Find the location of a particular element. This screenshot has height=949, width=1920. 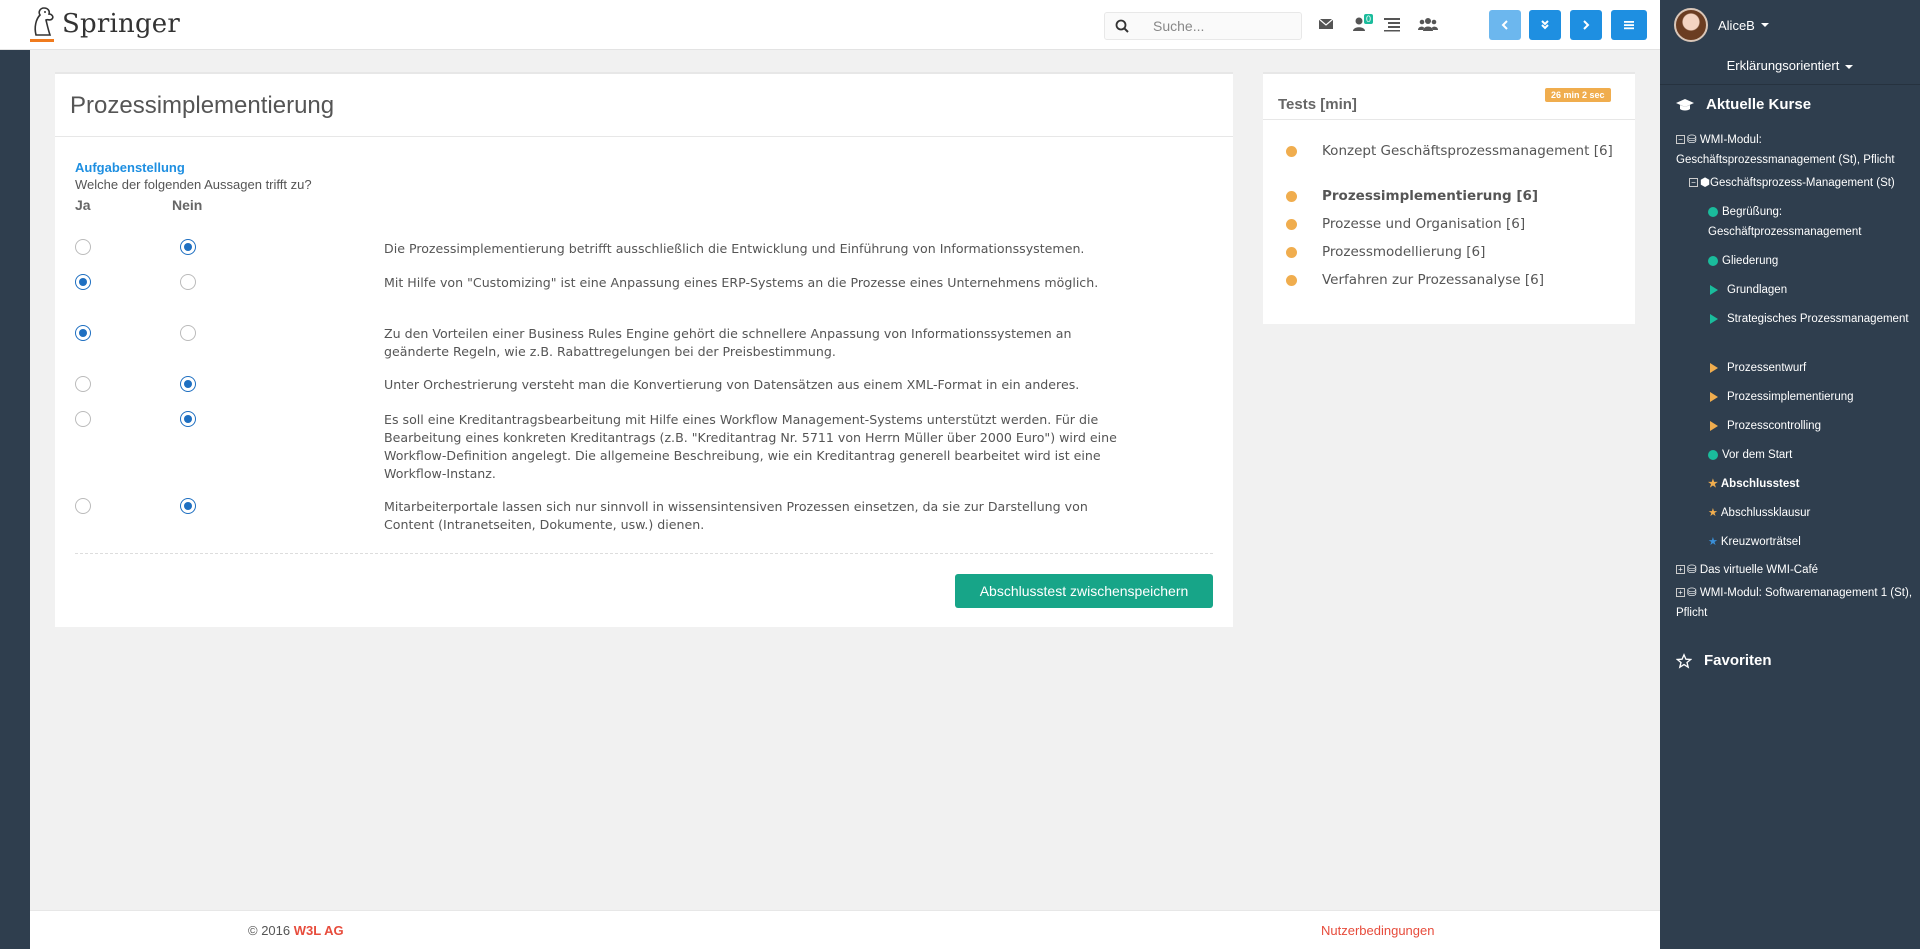

dashed-divider is located at coordinates (644, 553).